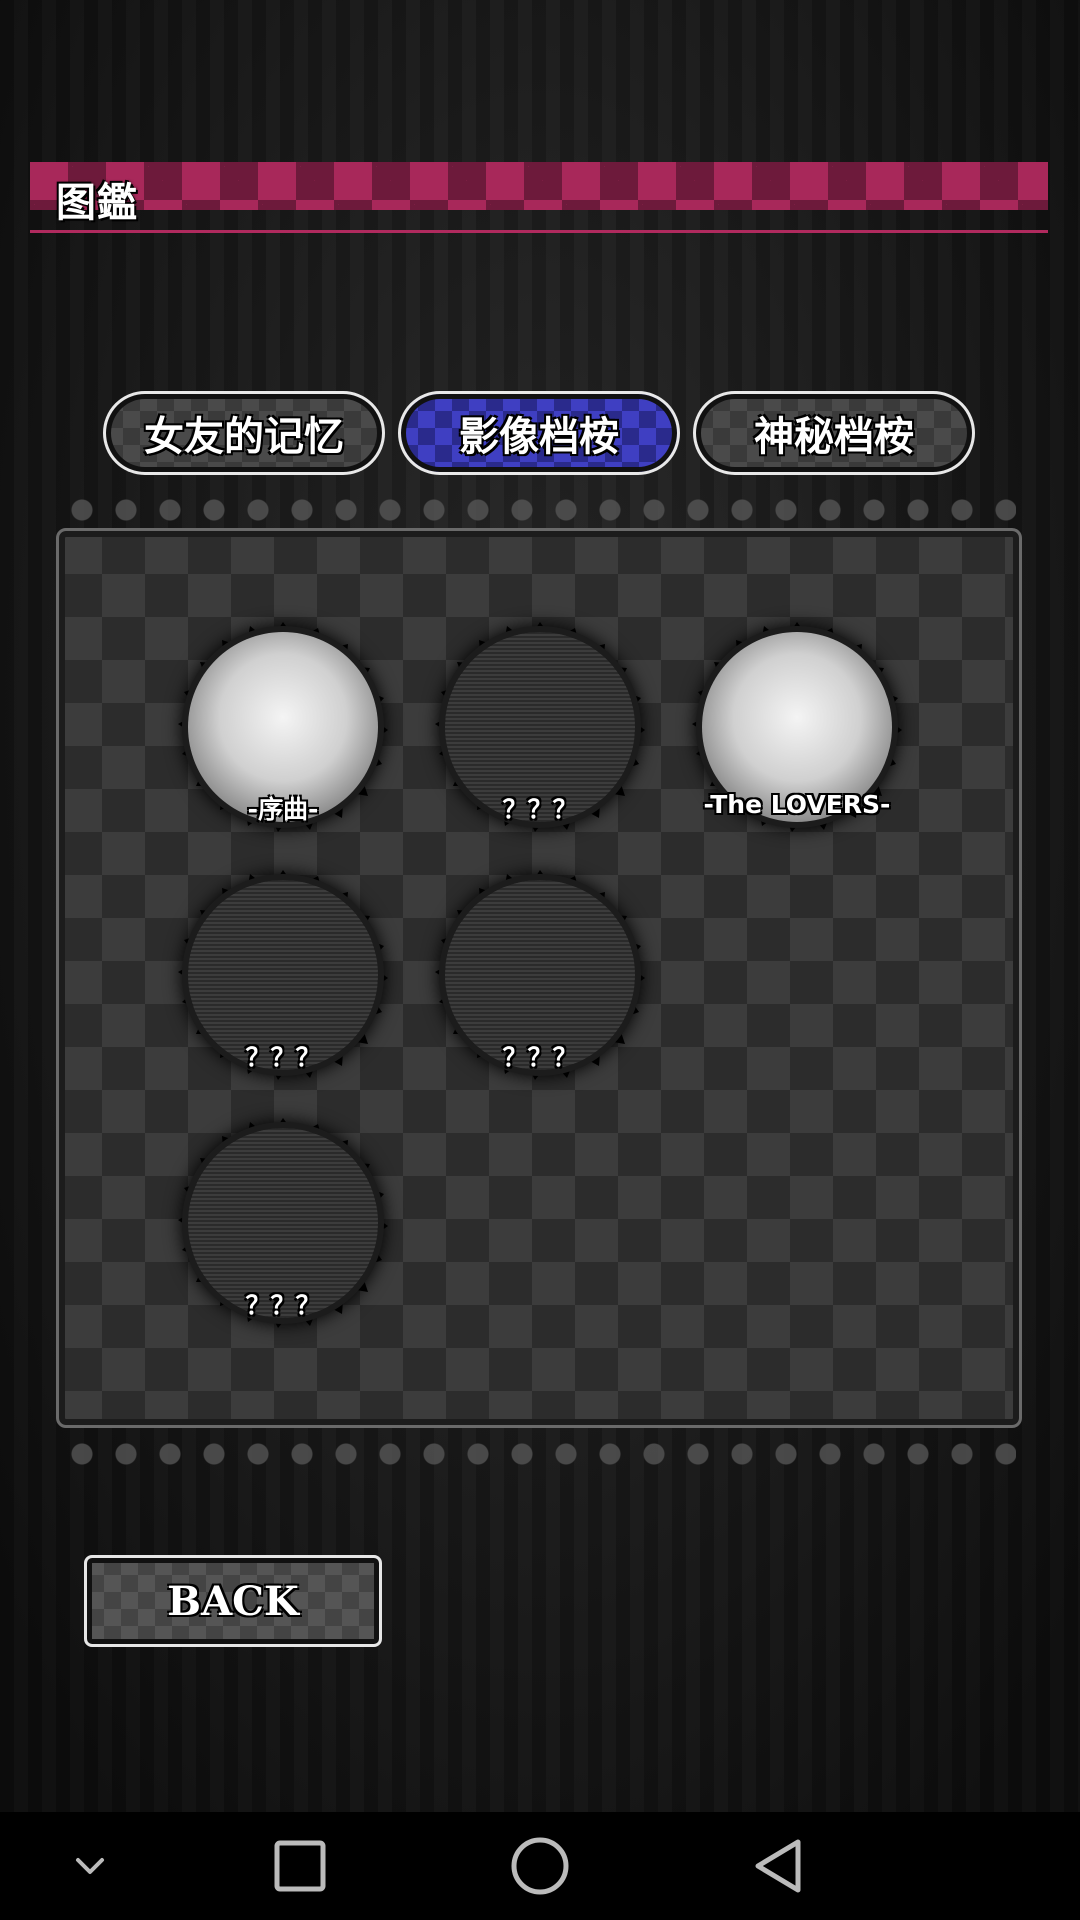  I want to click on tab-image-archive: 影像档桉, so click(539, 433).